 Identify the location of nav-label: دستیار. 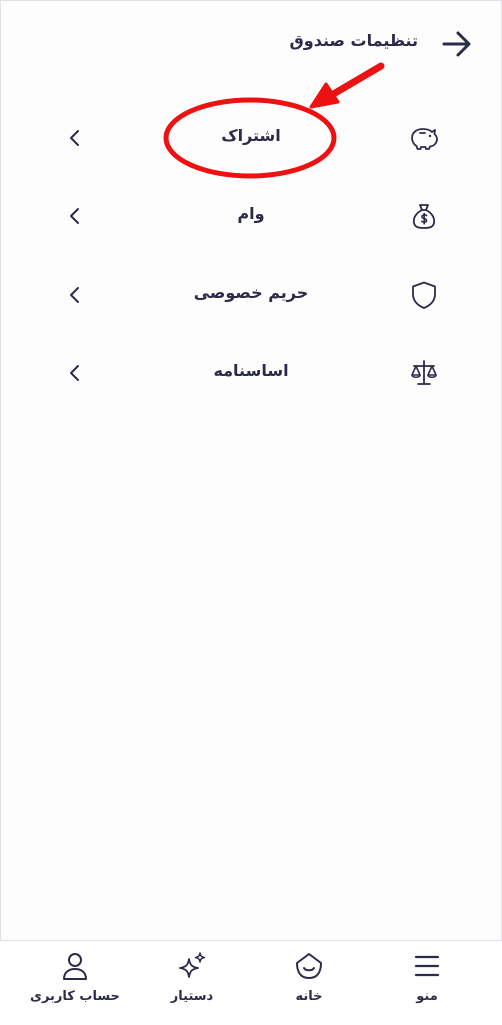
(192, 996).